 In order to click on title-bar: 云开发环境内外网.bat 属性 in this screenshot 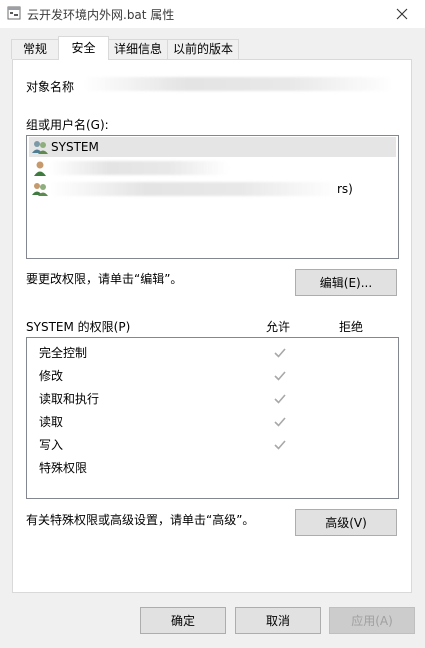, I will do `click(212, 14)`.